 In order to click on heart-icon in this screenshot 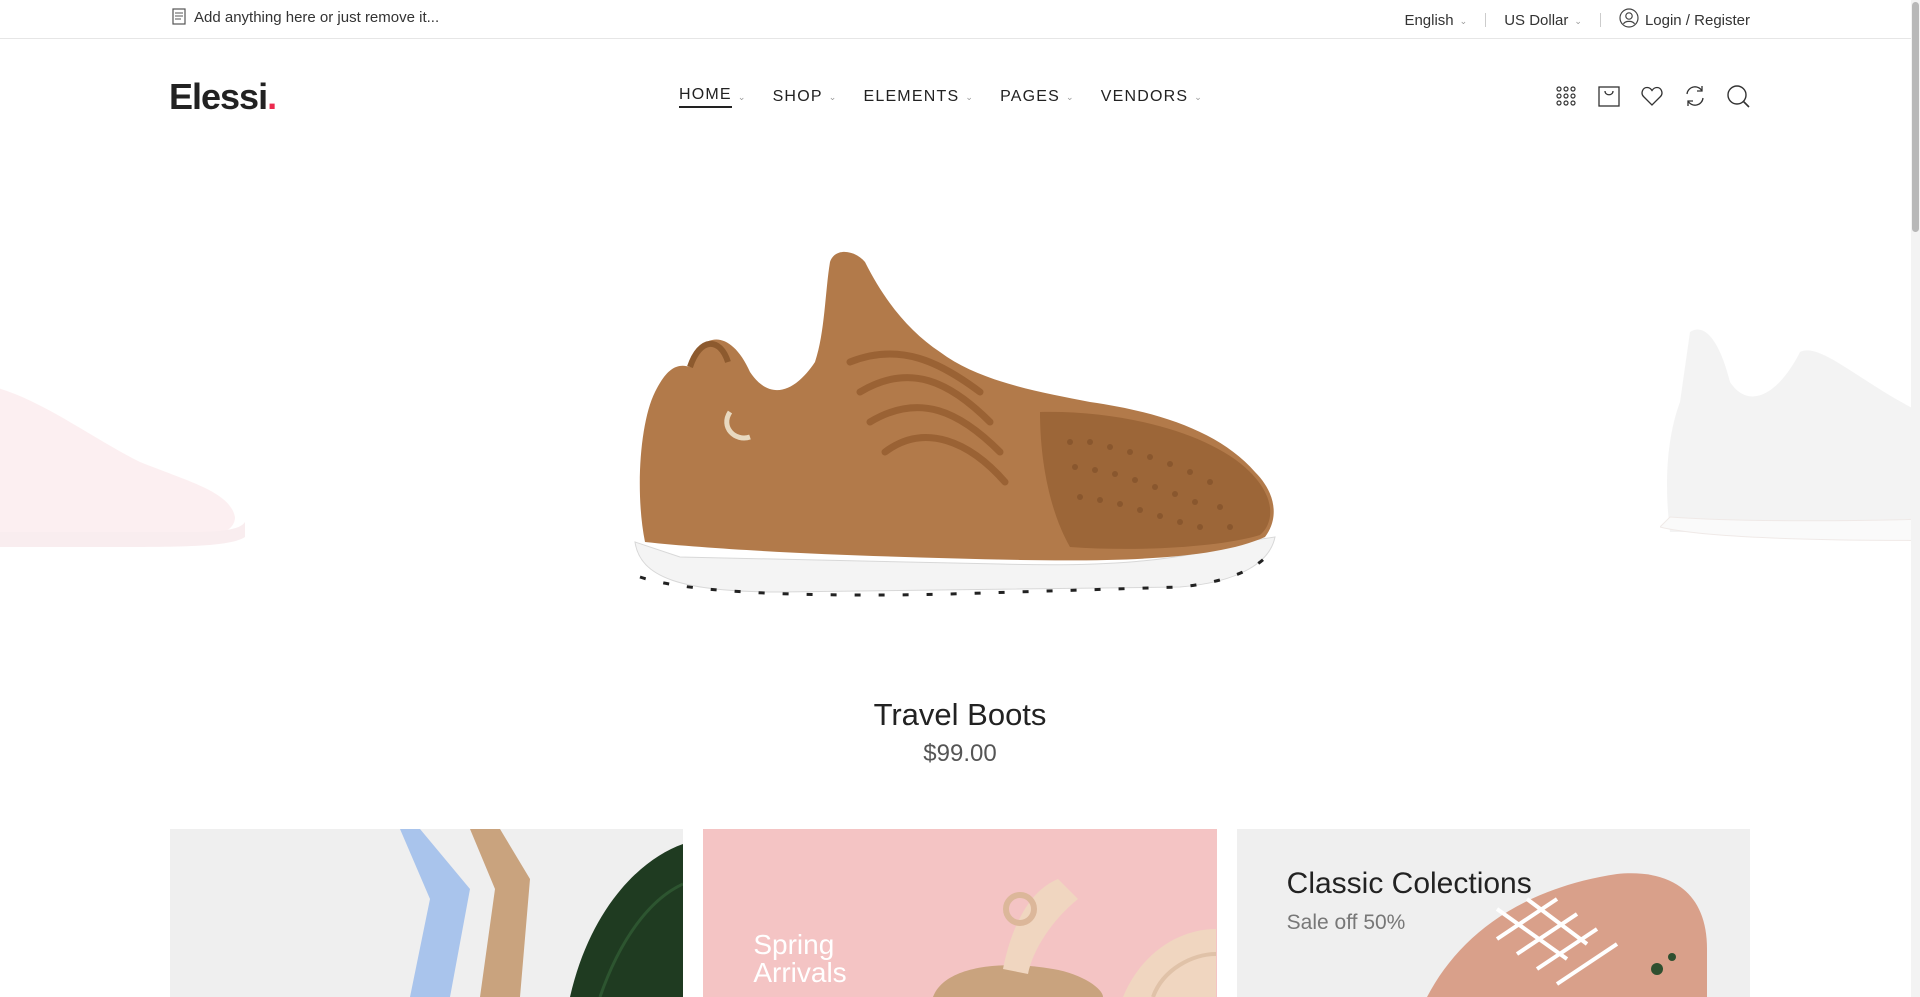, I will do `click(1652, 96)`.